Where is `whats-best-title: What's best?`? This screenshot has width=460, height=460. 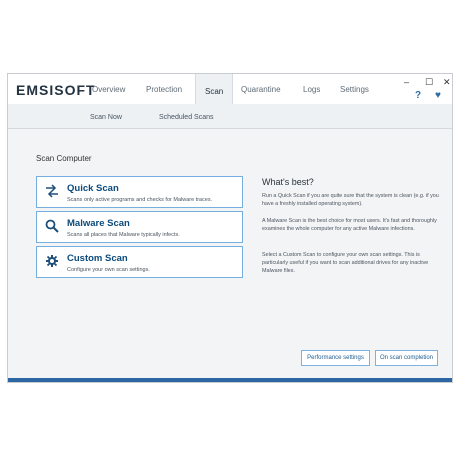
whats-best-title: What's best? is located at coordinates (288, 182).